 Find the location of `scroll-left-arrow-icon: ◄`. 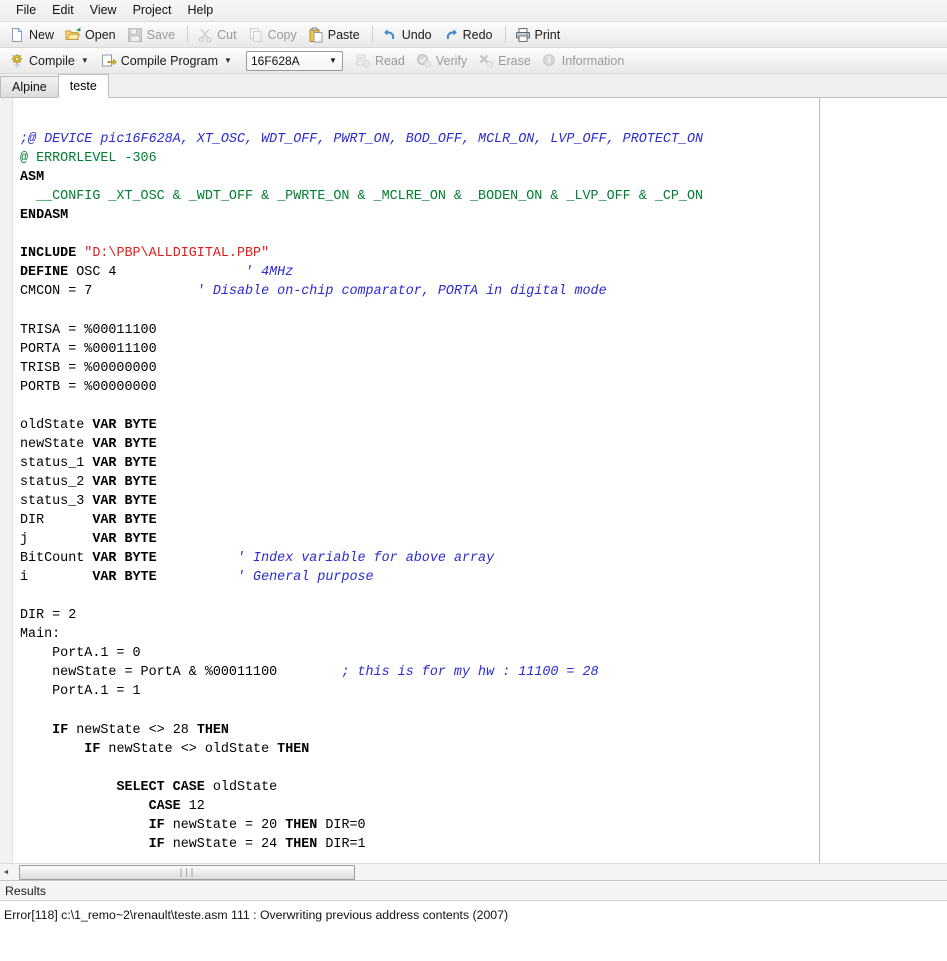

scroll-left-arrow-icon: ◄ is located at coordinates (6, 872).